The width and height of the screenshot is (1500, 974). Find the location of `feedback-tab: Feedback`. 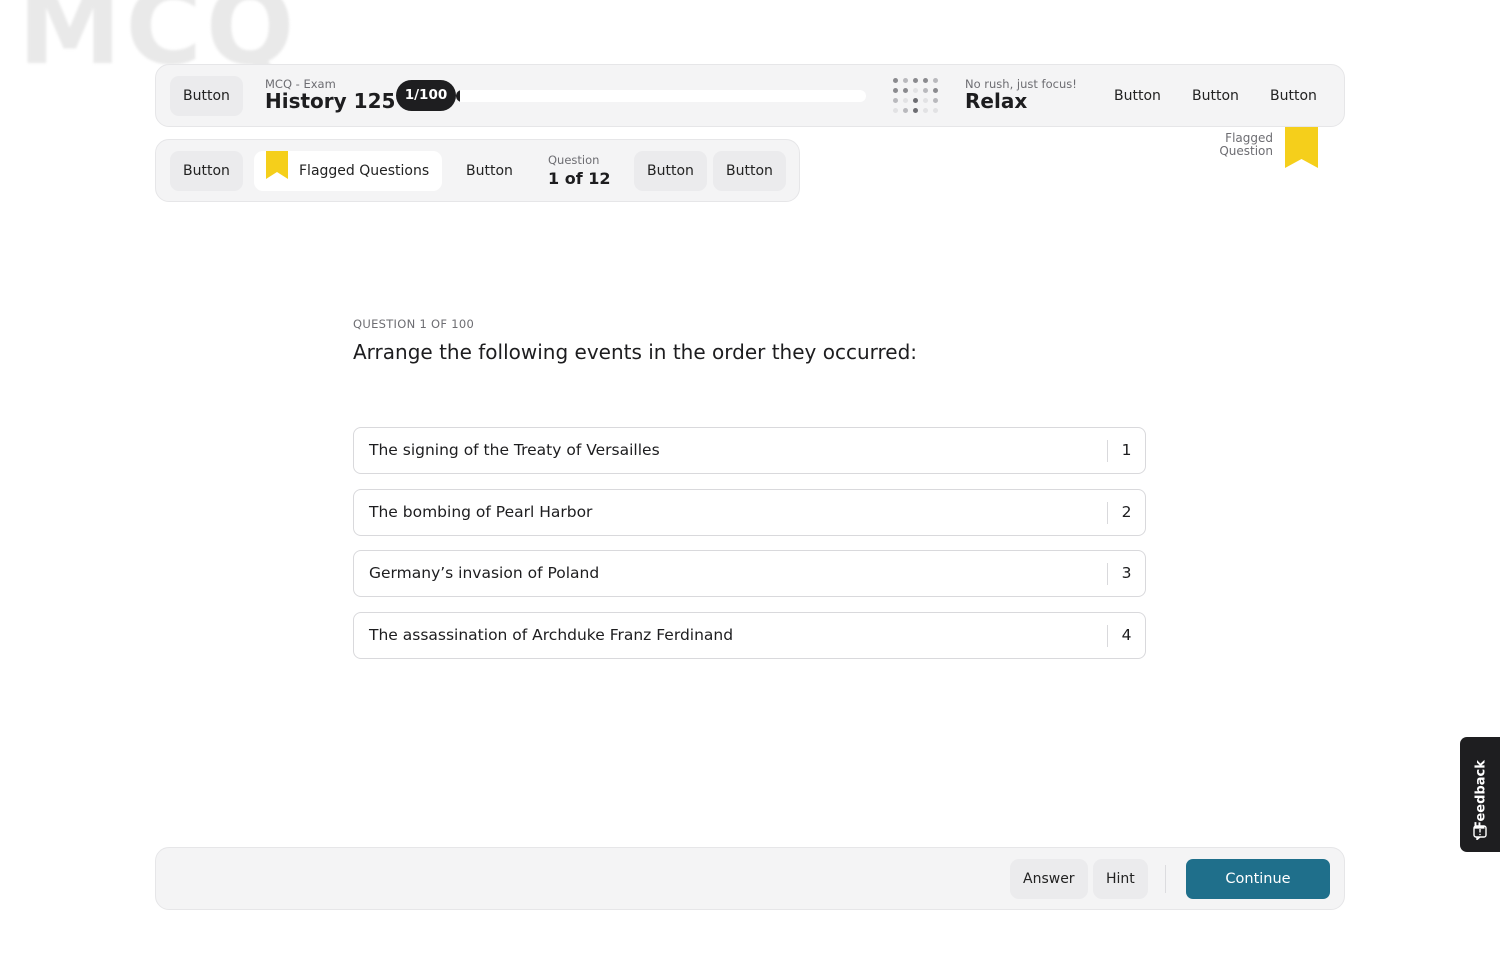

feedback-tab: Feedback is located at coordinates (1480, 794).